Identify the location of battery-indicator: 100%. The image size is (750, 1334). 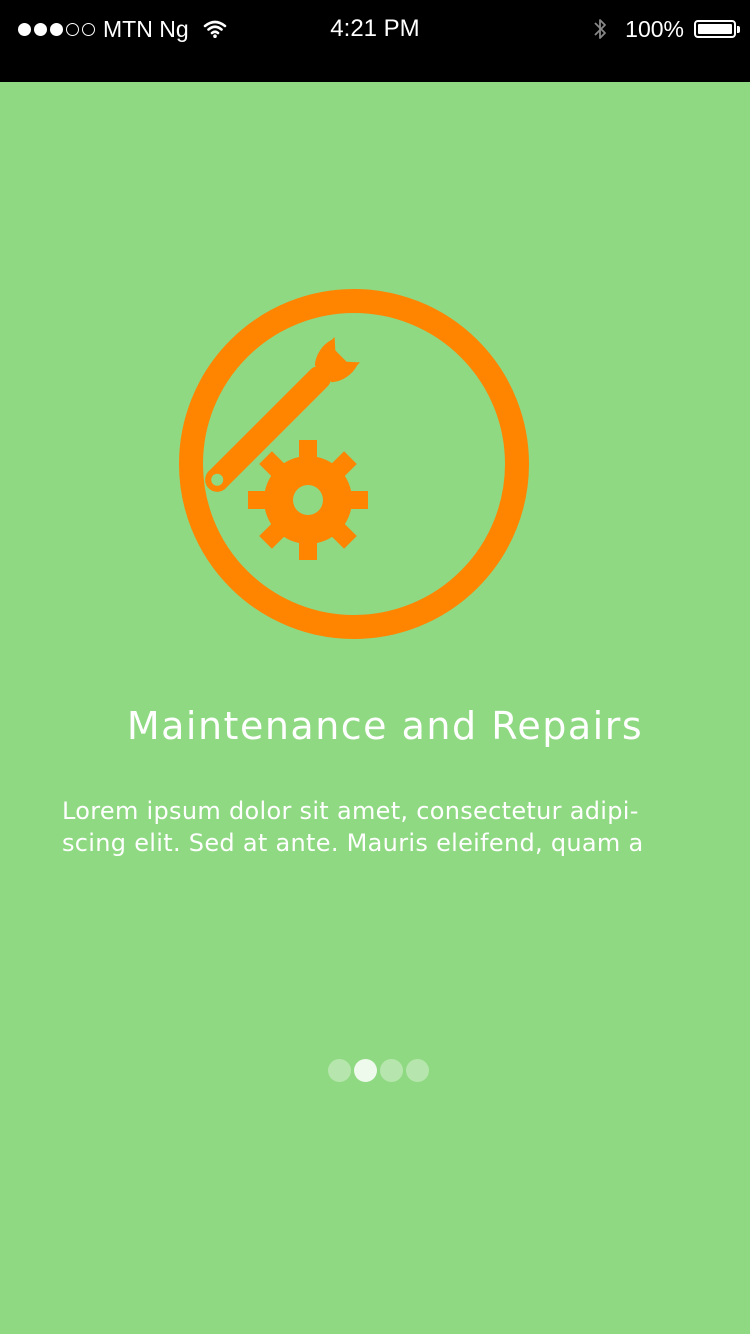
(682, 29).